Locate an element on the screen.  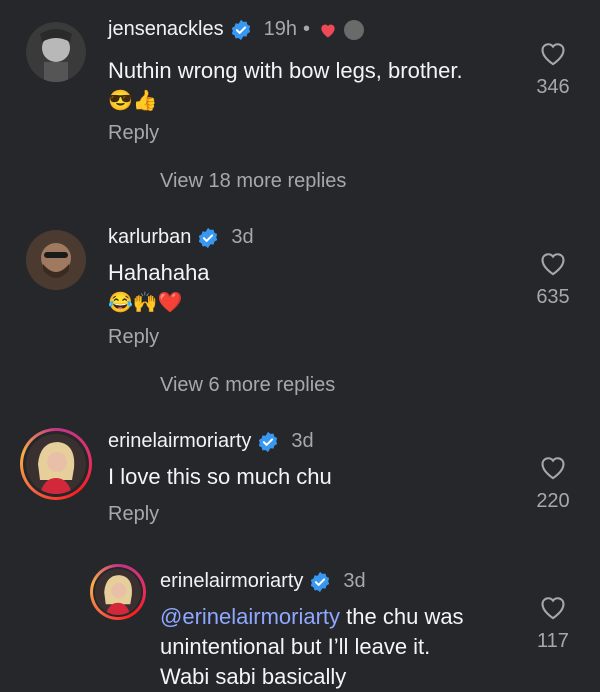
like-count: 220 is located at coordinates (553, 501).